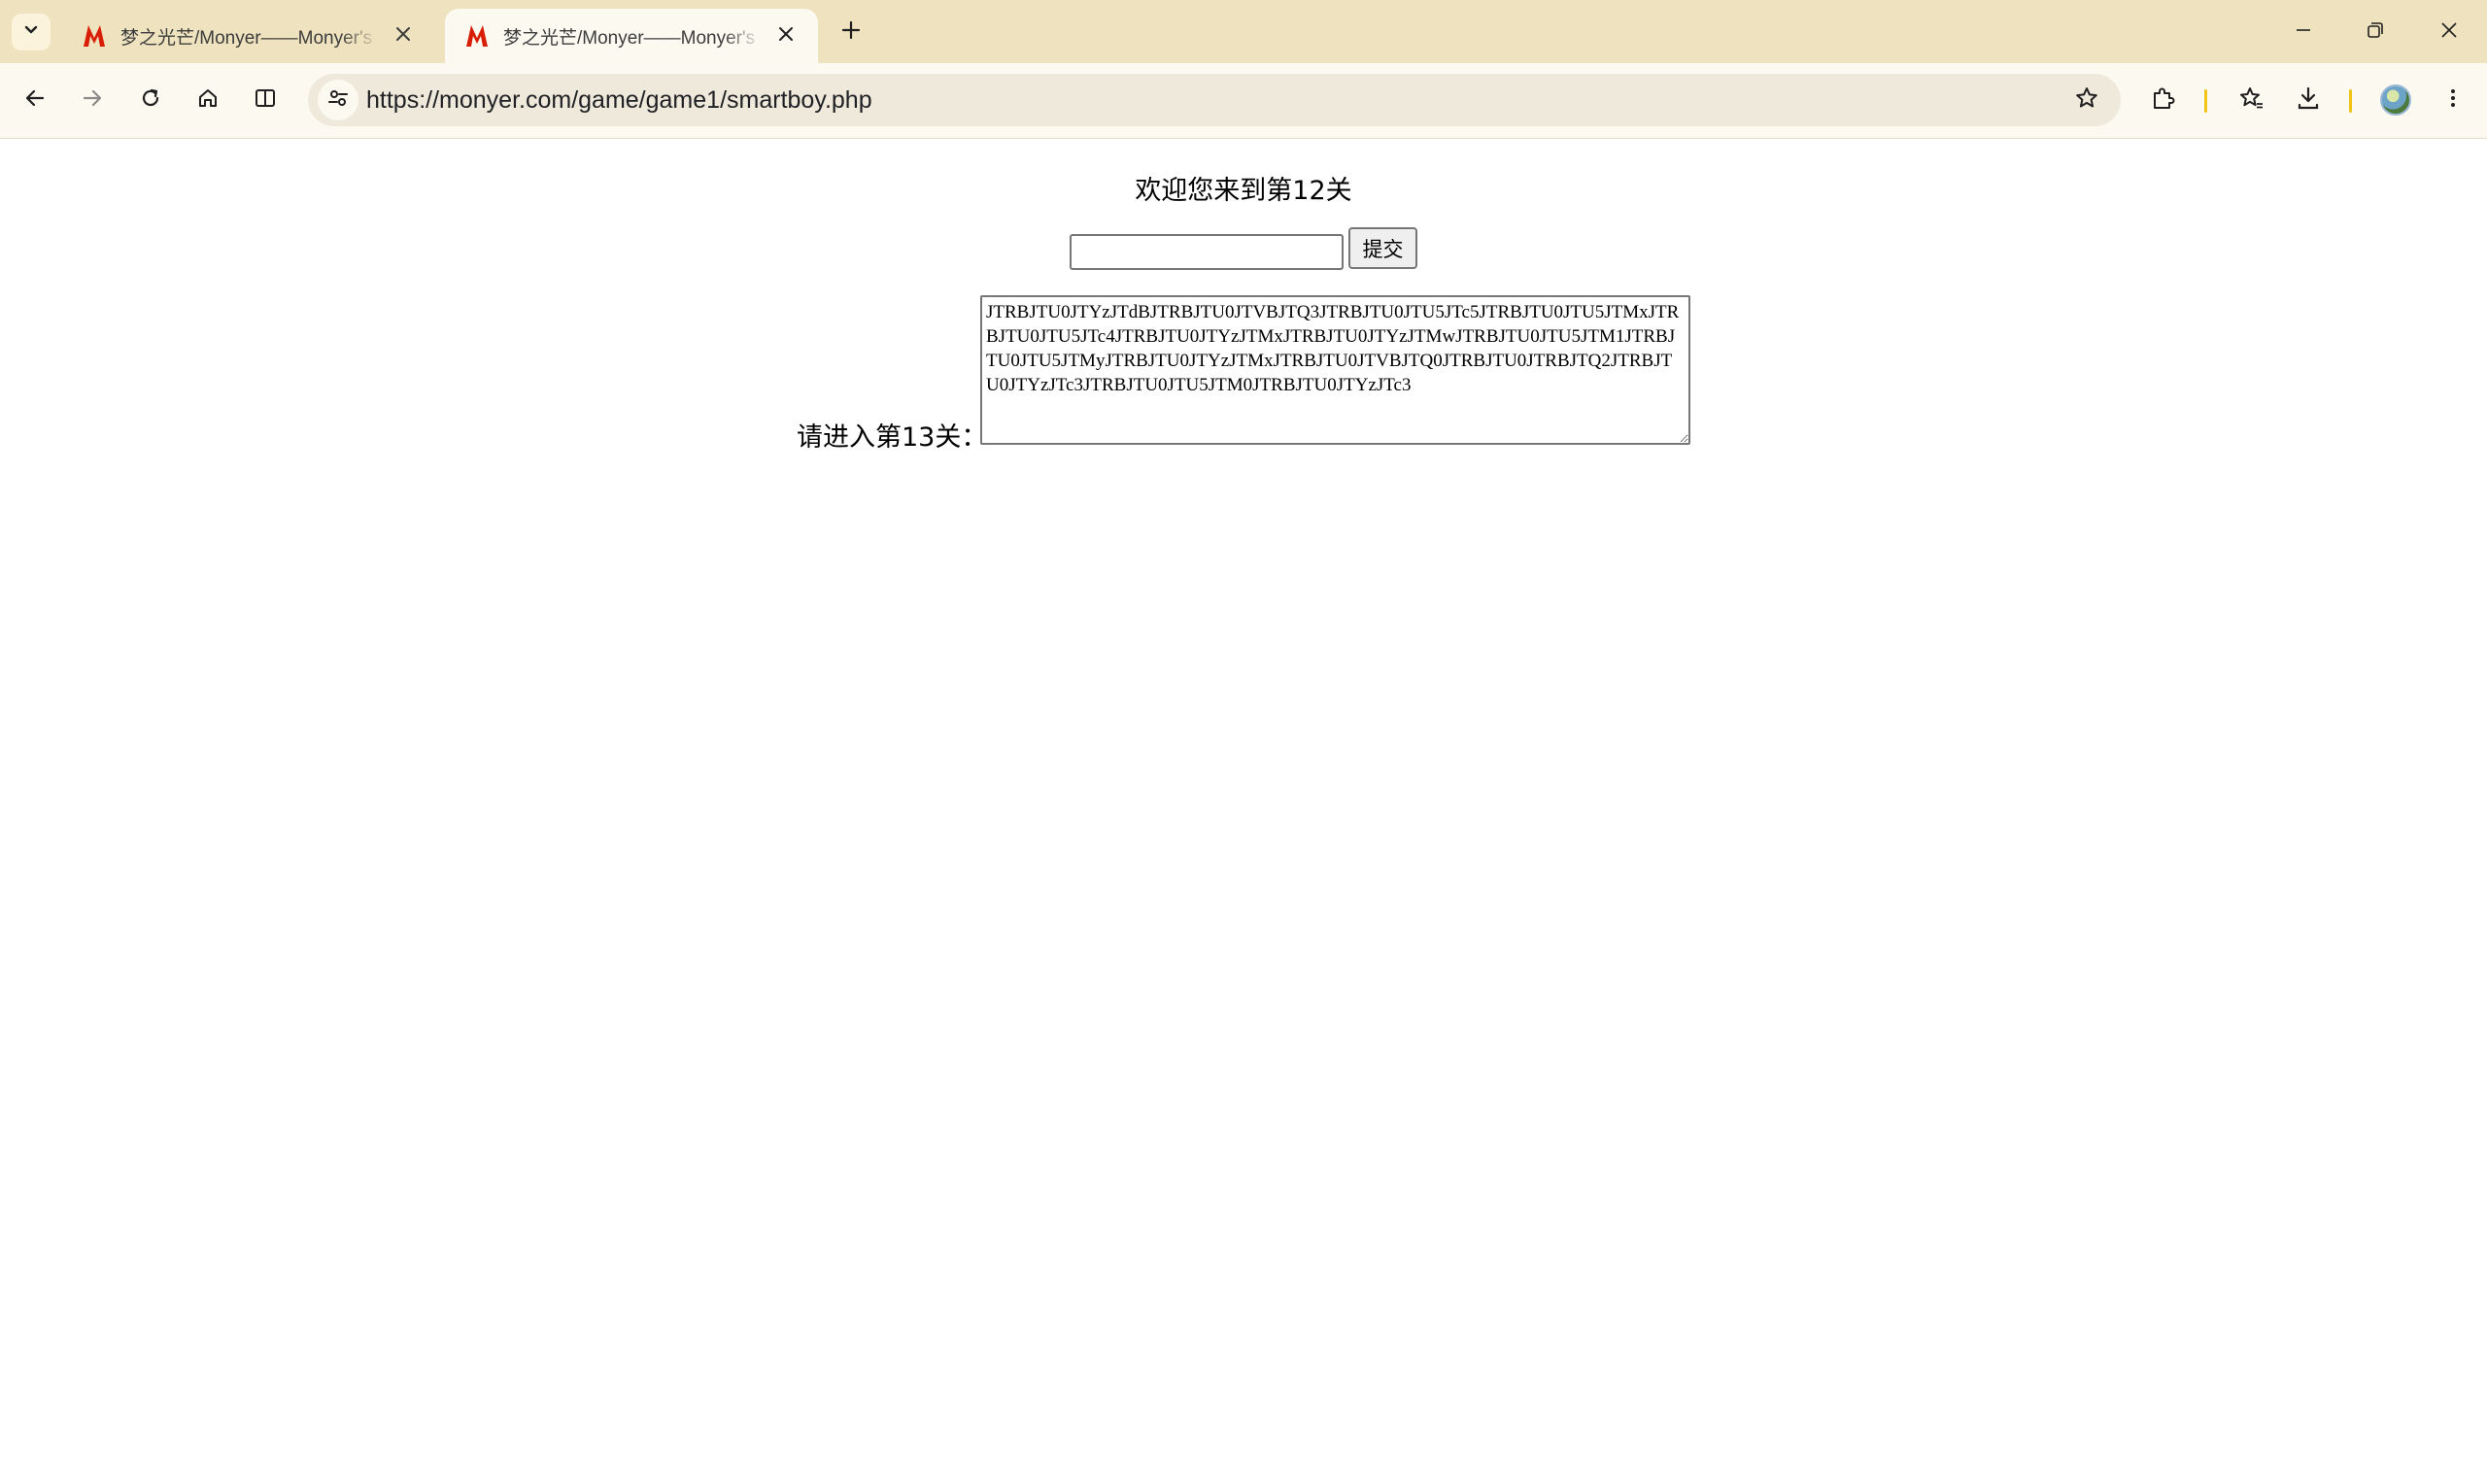 The image size is (2487, 1484). I want to click on tab-search-button, so click(31, 32).